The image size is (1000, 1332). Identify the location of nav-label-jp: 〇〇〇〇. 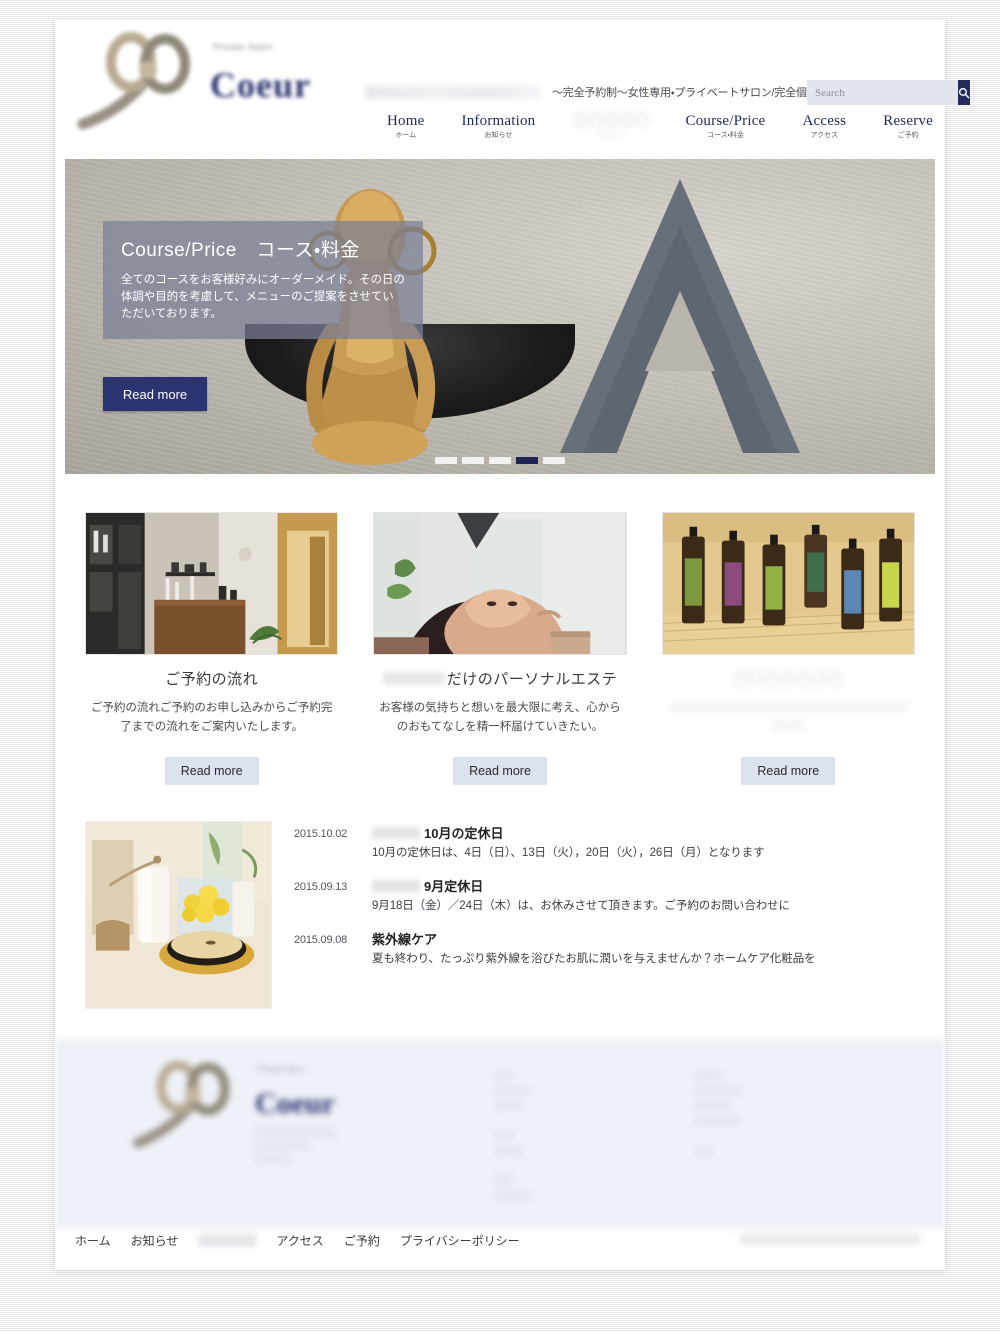
(610, 135).